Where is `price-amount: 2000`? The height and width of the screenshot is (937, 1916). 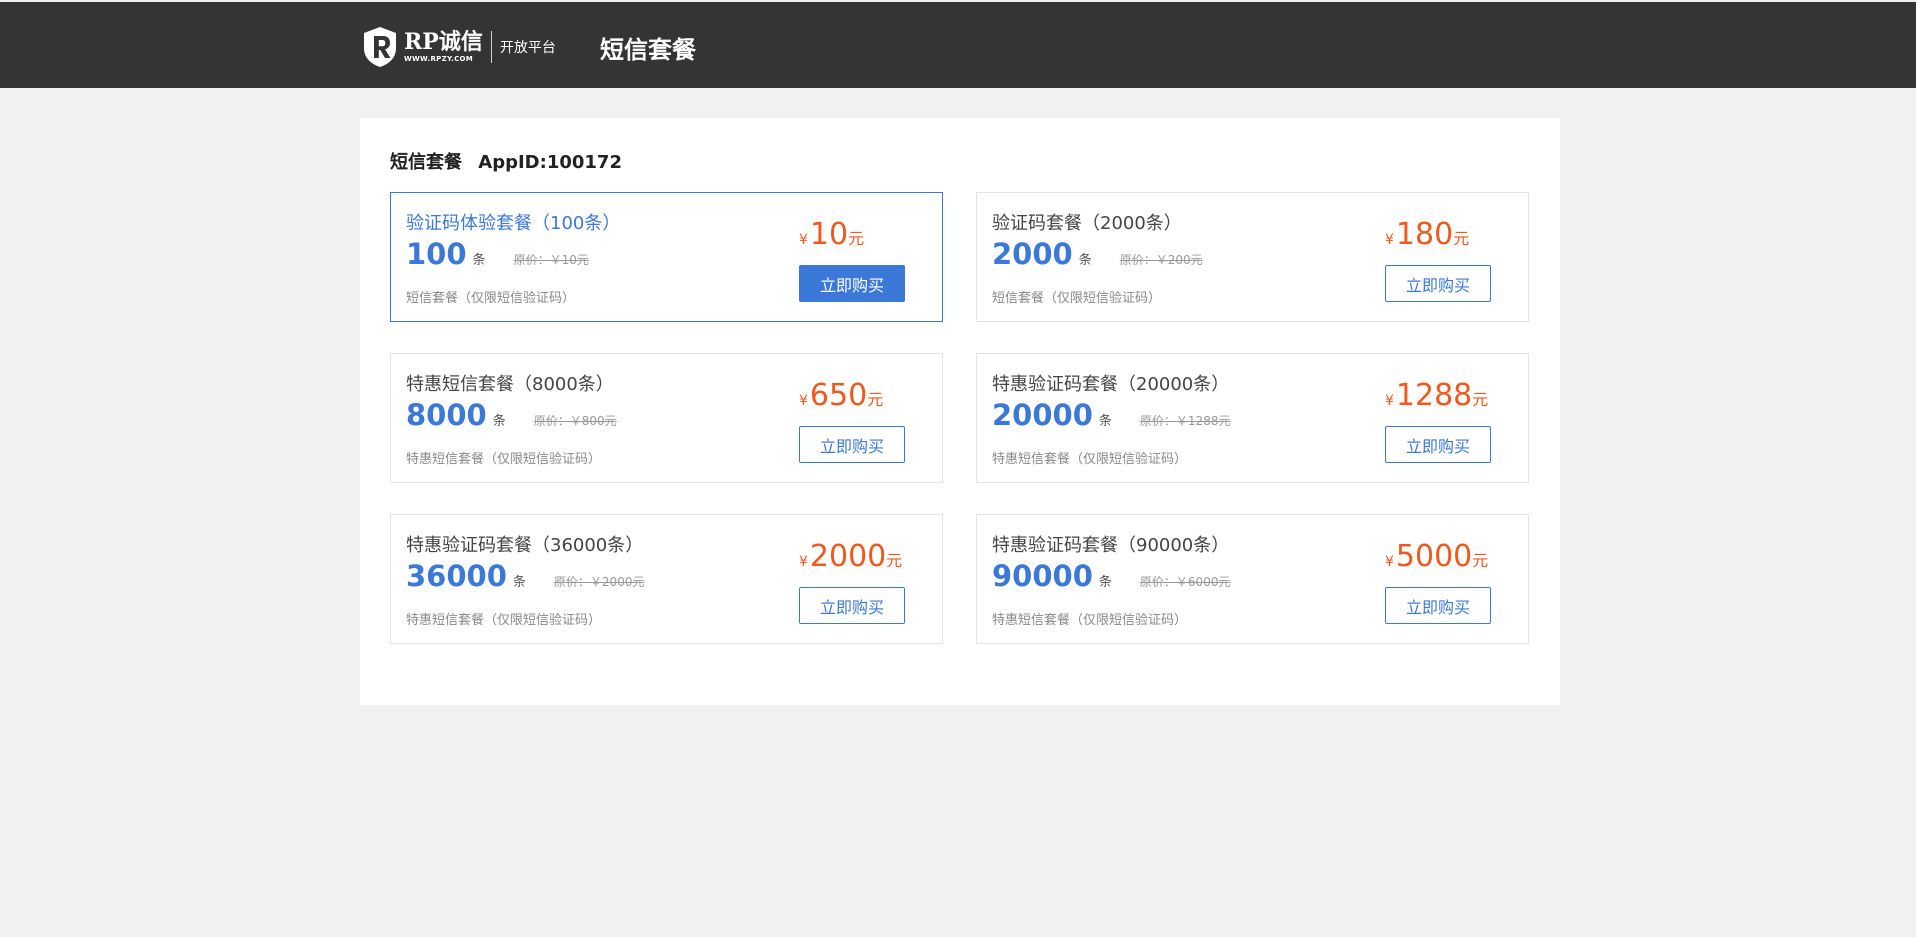 price-amount: 2000 is located at coordinates (848, 556).